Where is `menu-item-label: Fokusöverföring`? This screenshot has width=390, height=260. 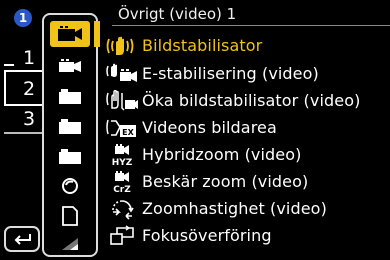 menu-item-label: Fokusöverföring is located at coordinates (207, 235).